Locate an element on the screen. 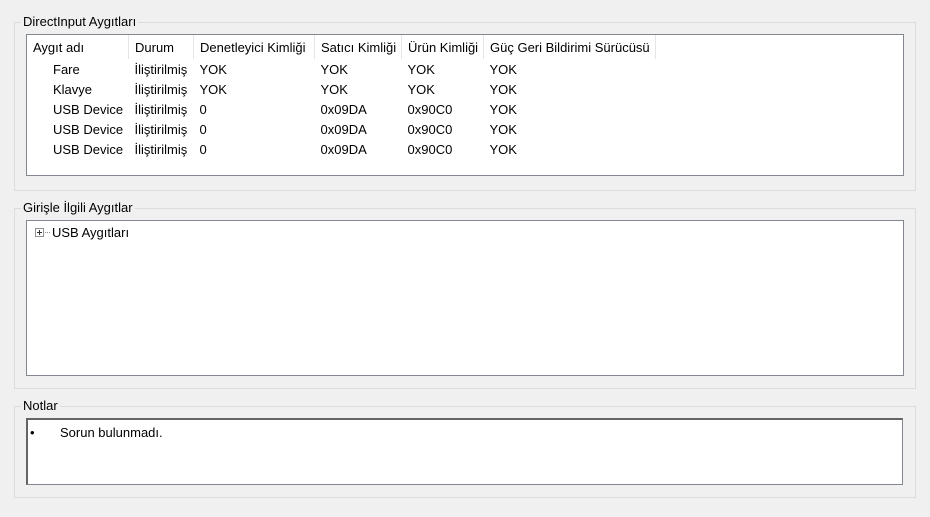  table-row: Fare İliştirilmiş YOK YOK YOK YOK is located at coordinates (341, 69).